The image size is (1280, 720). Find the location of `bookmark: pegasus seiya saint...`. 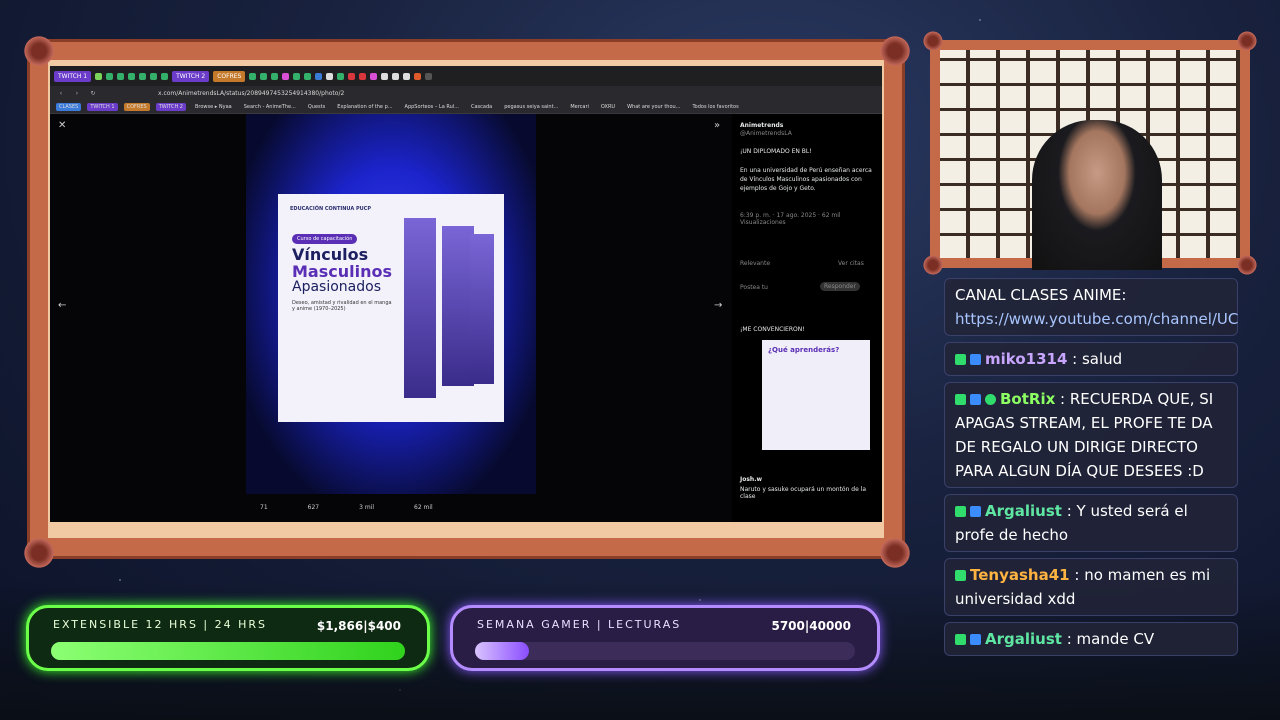

bookmark: pegasus seiya saint... is located at coordinates (531, 107).